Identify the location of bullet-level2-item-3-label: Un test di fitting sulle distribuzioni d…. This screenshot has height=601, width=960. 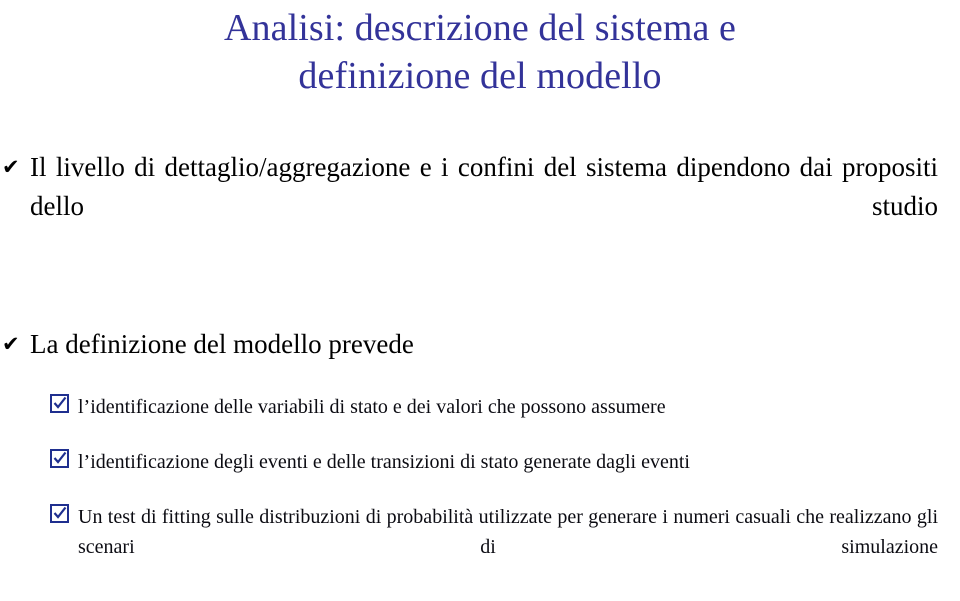
(508, 532).